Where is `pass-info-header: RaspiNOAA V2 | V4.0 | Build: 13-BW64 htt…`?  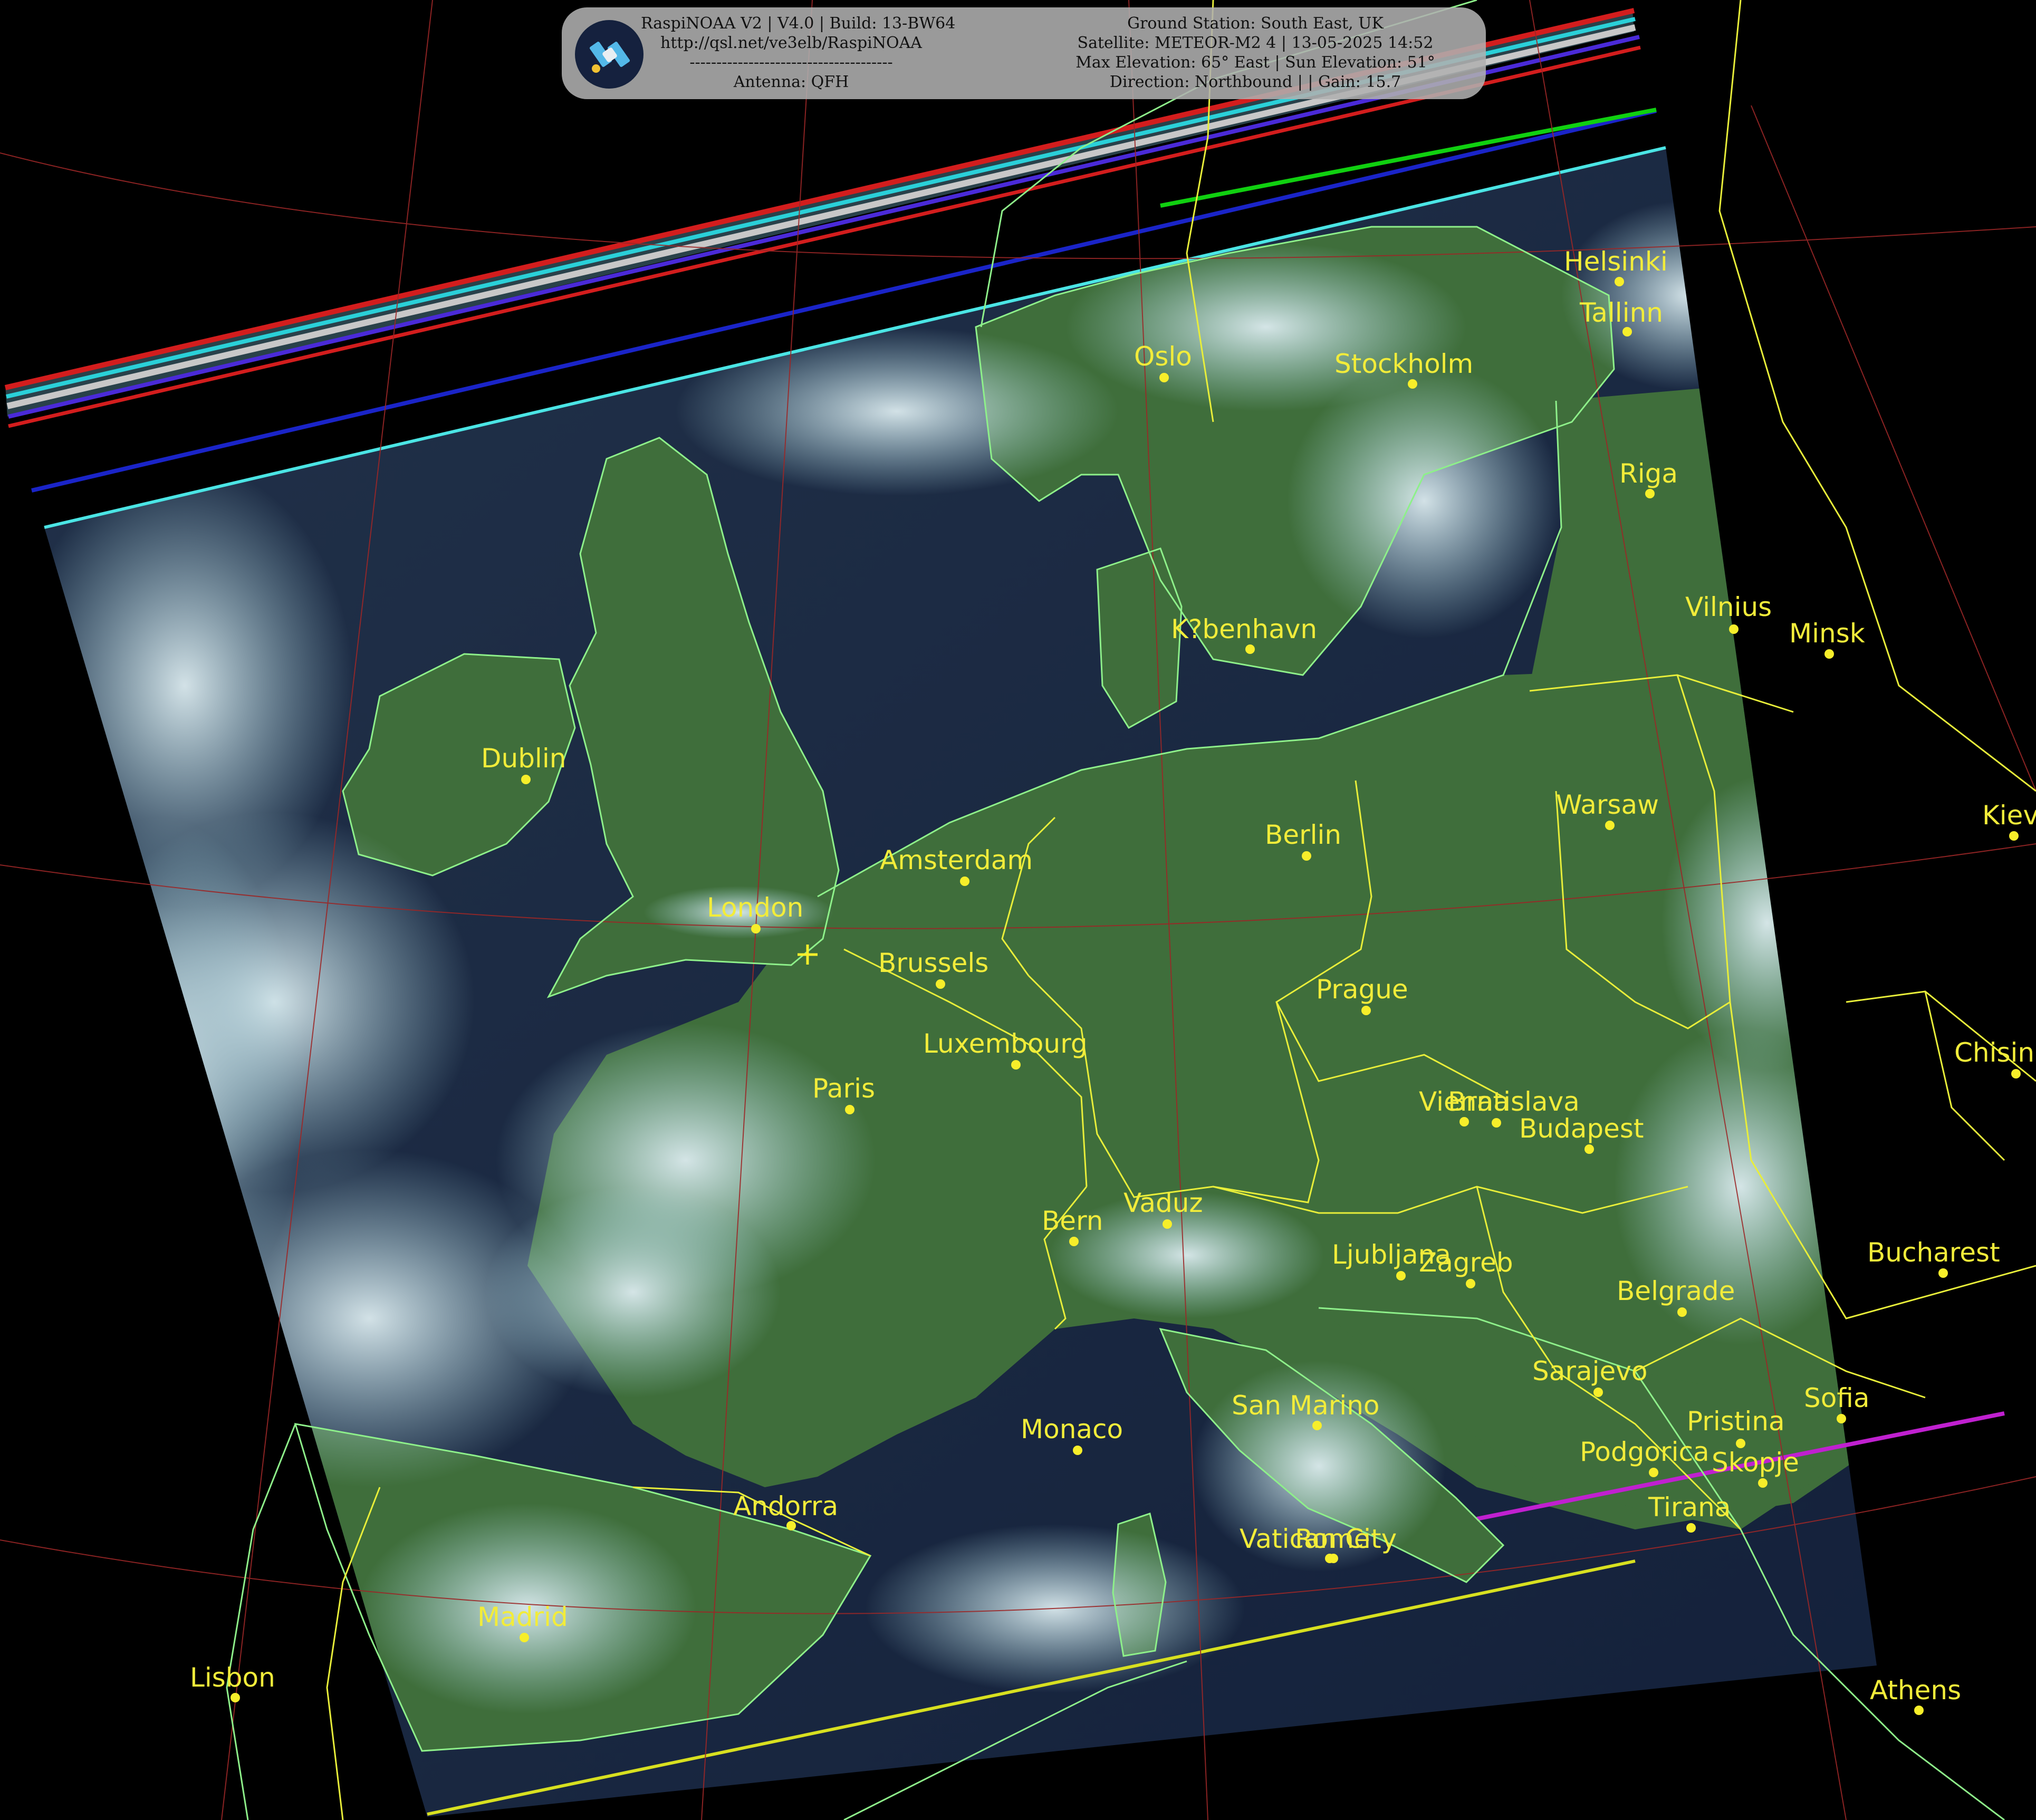
pass-info-header: RaspiNOAA V2 | V4.0 | Build: 13-BW64 htt… is located at coordinates (1024, 53).